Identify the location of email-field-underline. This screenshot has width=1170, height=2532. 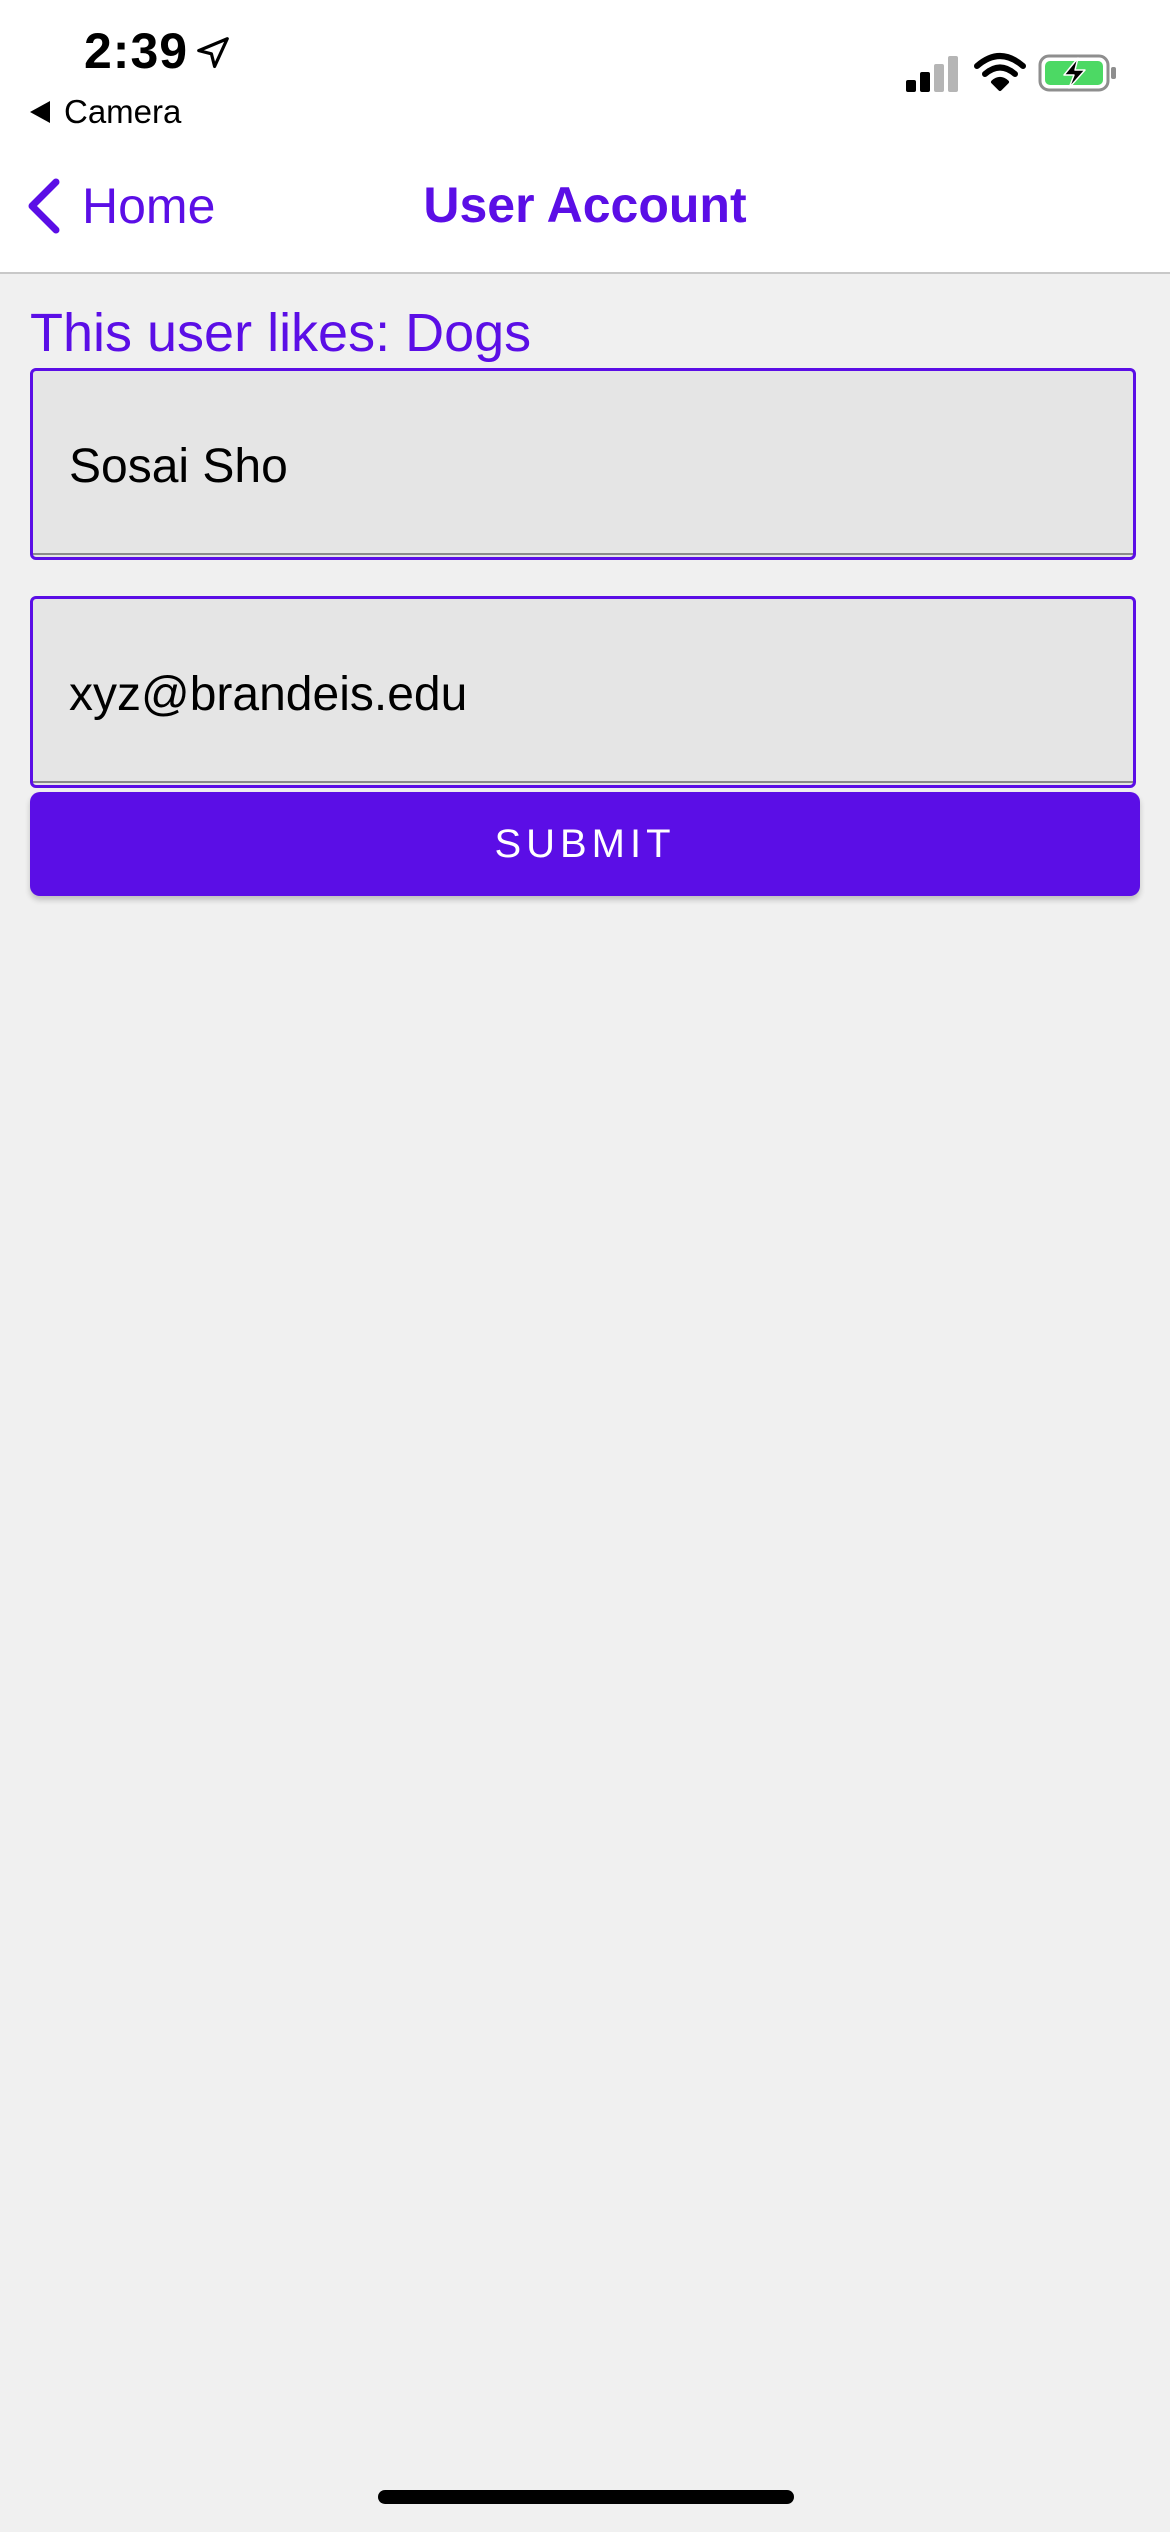
(583, 782).